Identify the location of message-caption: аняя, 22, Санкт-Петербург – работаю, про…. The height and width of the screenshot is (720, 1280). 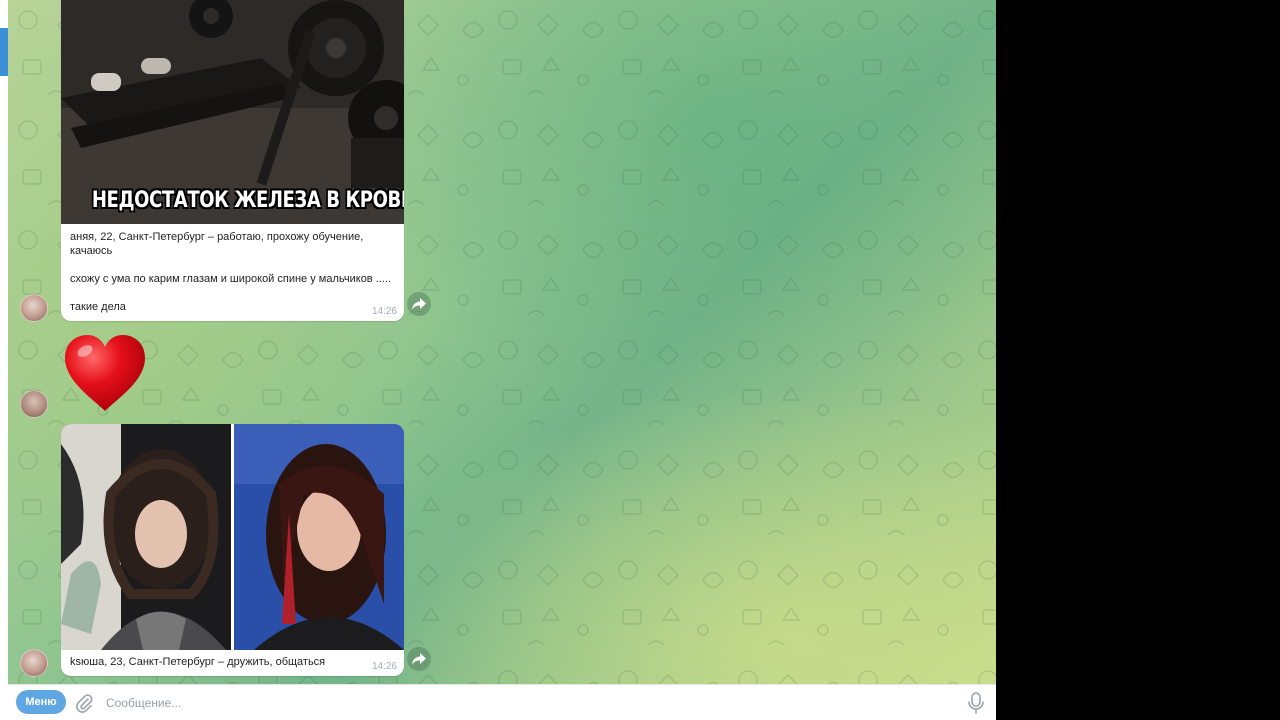
(232, 269).